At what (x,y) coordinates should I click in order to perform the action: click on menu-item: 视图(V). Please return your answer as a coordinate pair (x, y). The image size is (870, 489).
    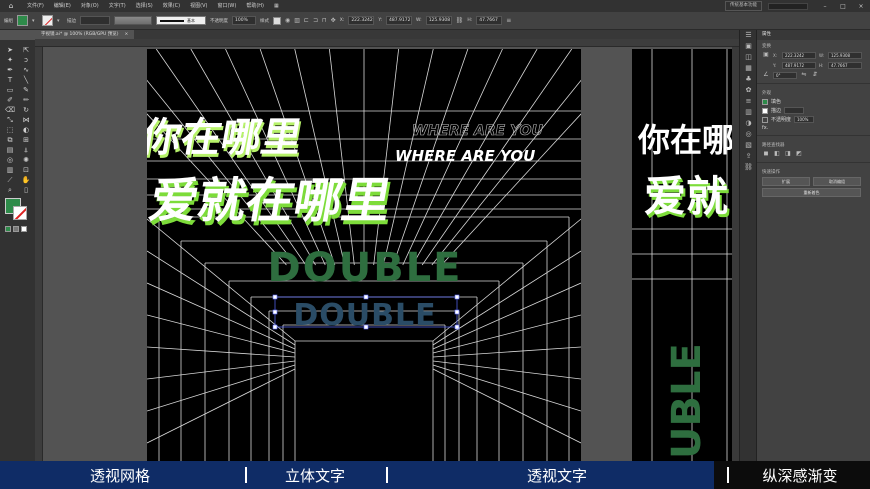
    Looking at the image, I should click on (198, 6).